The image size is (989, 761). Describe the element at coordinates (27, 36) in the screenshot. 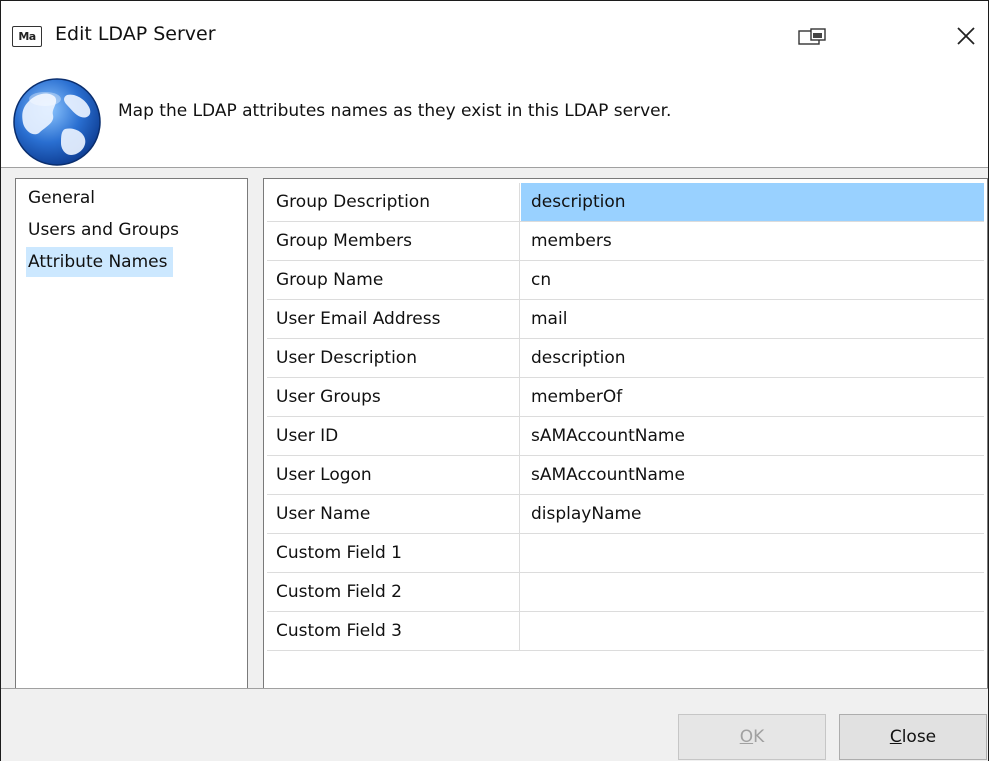

I see `ma-app-icon: Ma` at that location.